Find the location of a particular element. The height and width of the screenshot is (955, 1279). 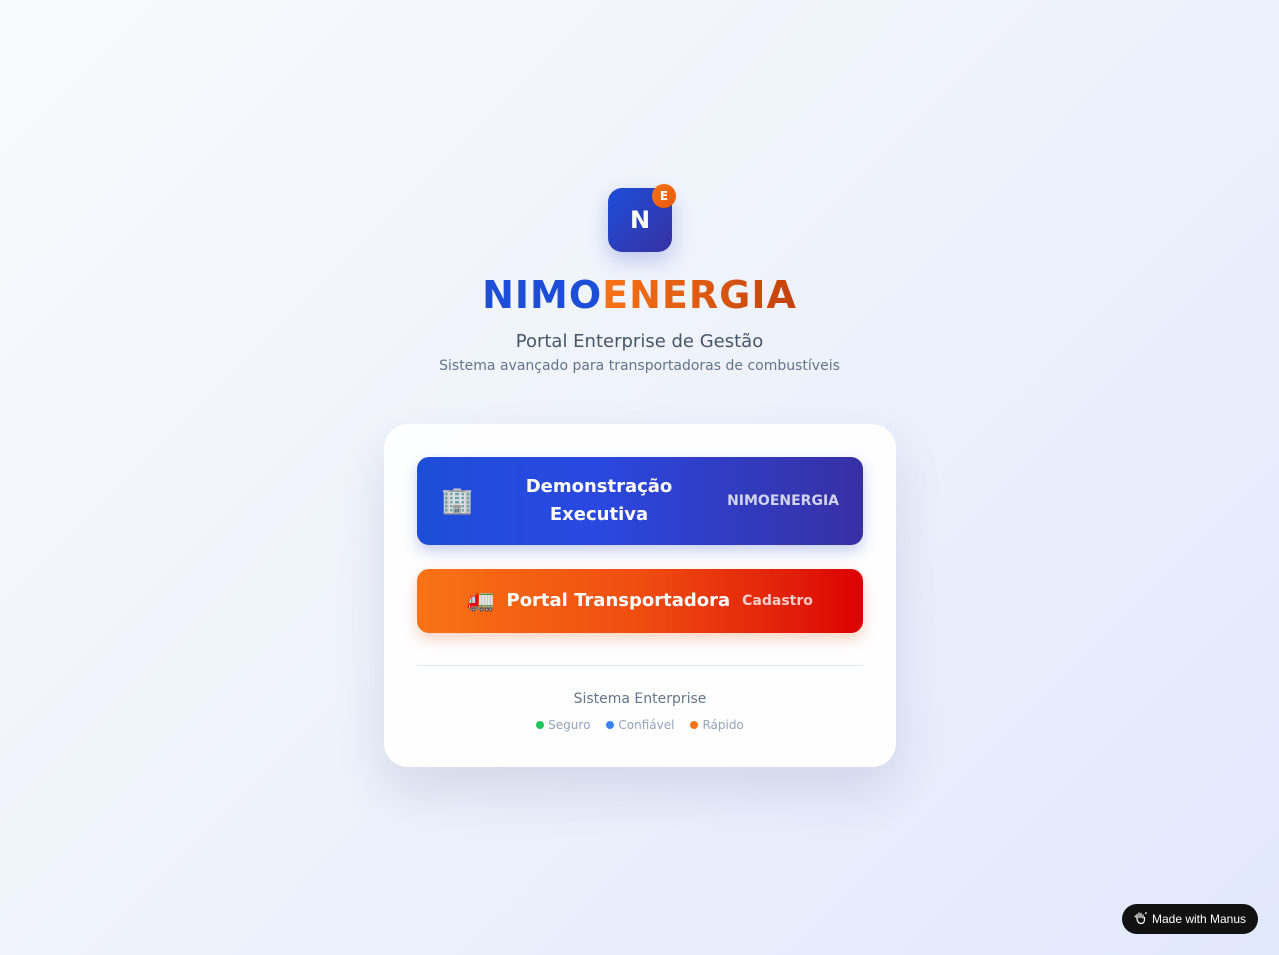

executive-demo-label: Demonstração Executiva is located at coordinates (599, 500).